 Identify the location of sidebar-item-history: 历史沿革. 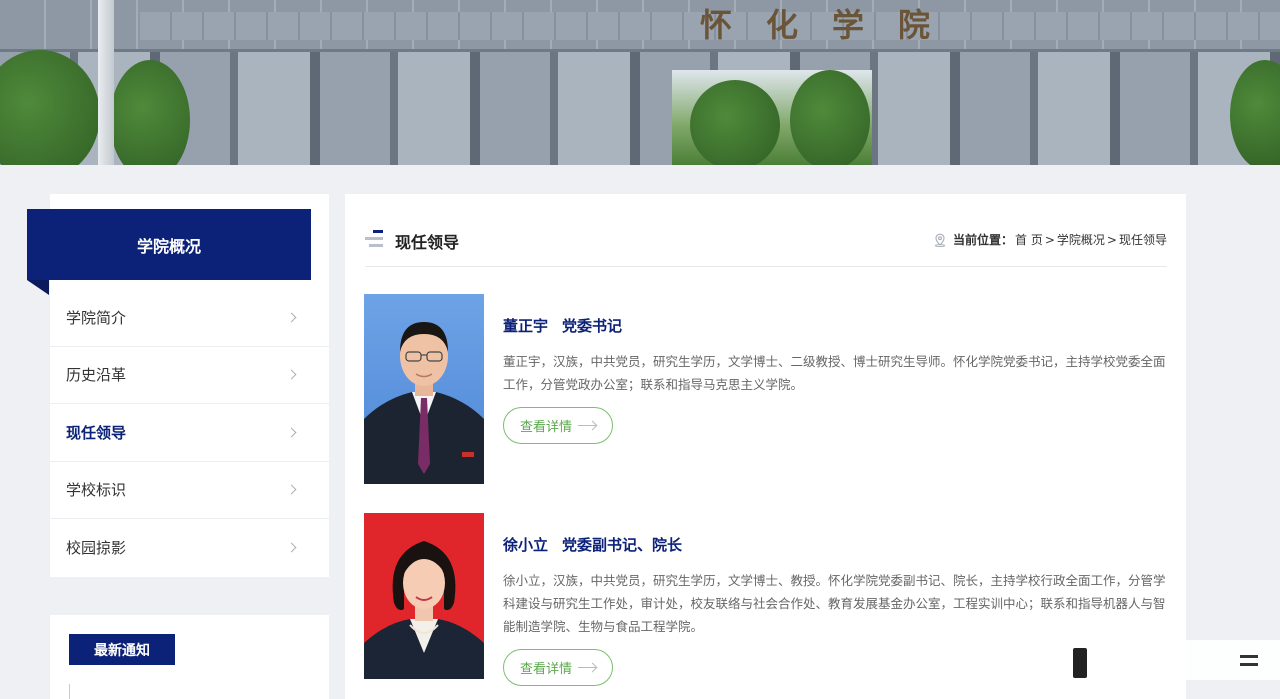
(189, 375).